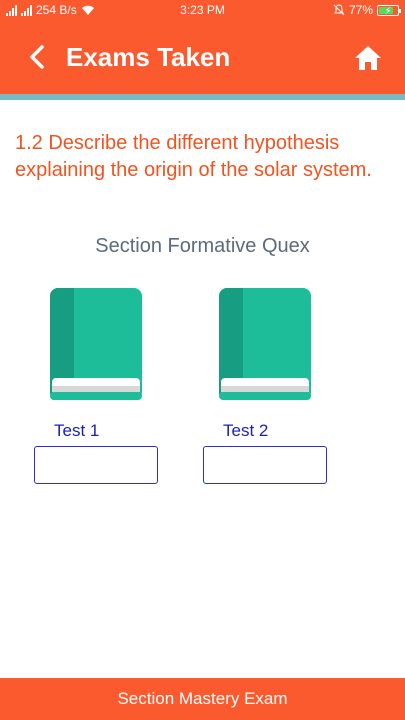  Describe the element at coordinates (202, 699) in the screenshot. I see `section-mastery-exam-button: Section Mastery Exam` at that location.